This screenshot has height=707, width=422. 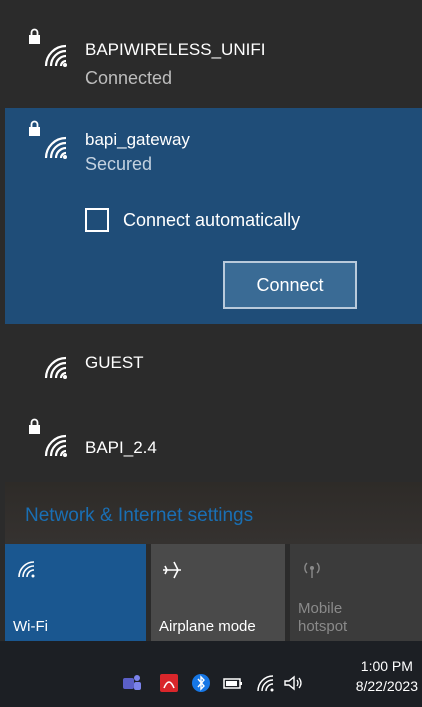 I want to click on wifi-open-icon, so click(x=55, y=367).